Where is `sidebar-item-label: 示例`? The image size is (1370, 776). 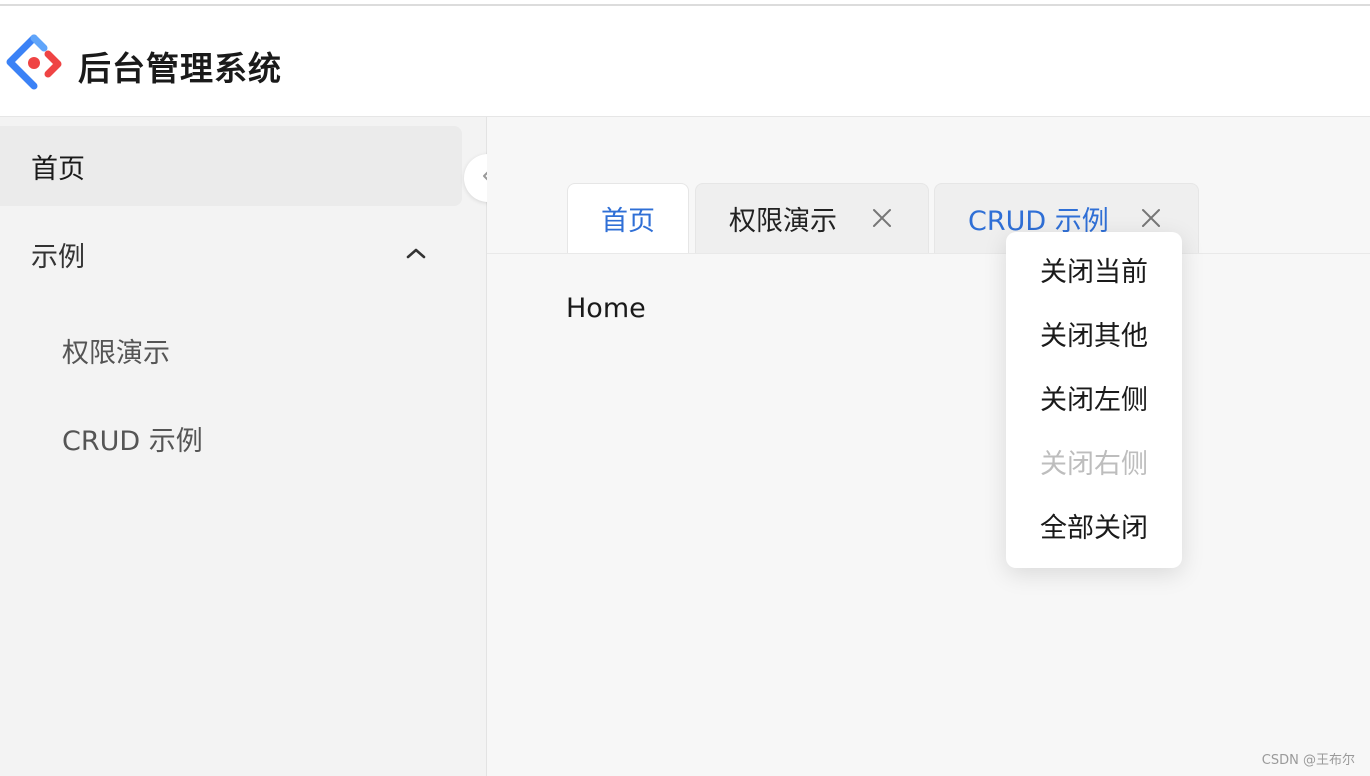 sidebar-item-label: 示例 is located at coordinates (58, 257).